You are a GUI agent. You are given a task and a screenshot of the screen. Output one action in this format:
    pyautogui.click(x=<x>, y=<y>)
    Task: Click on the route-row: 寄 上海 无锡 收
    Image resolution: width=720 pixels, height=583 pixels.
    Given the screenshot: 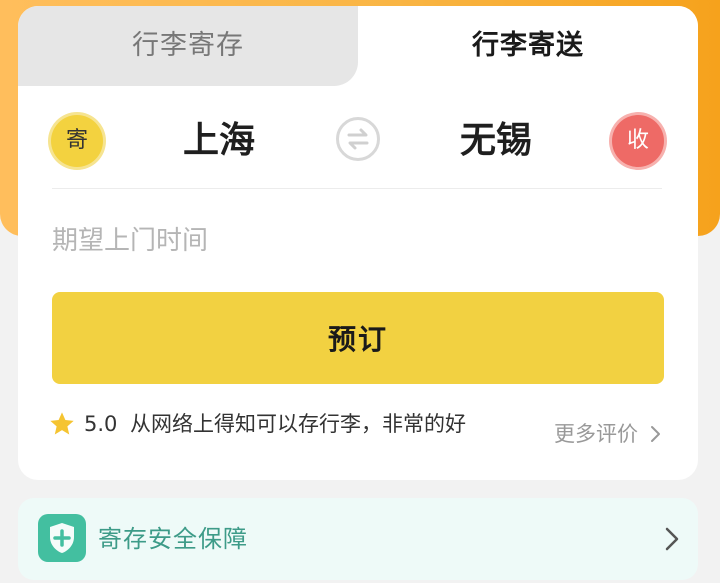 What is the action you would take?
    pyautogui.click(x=358, y=141)
    